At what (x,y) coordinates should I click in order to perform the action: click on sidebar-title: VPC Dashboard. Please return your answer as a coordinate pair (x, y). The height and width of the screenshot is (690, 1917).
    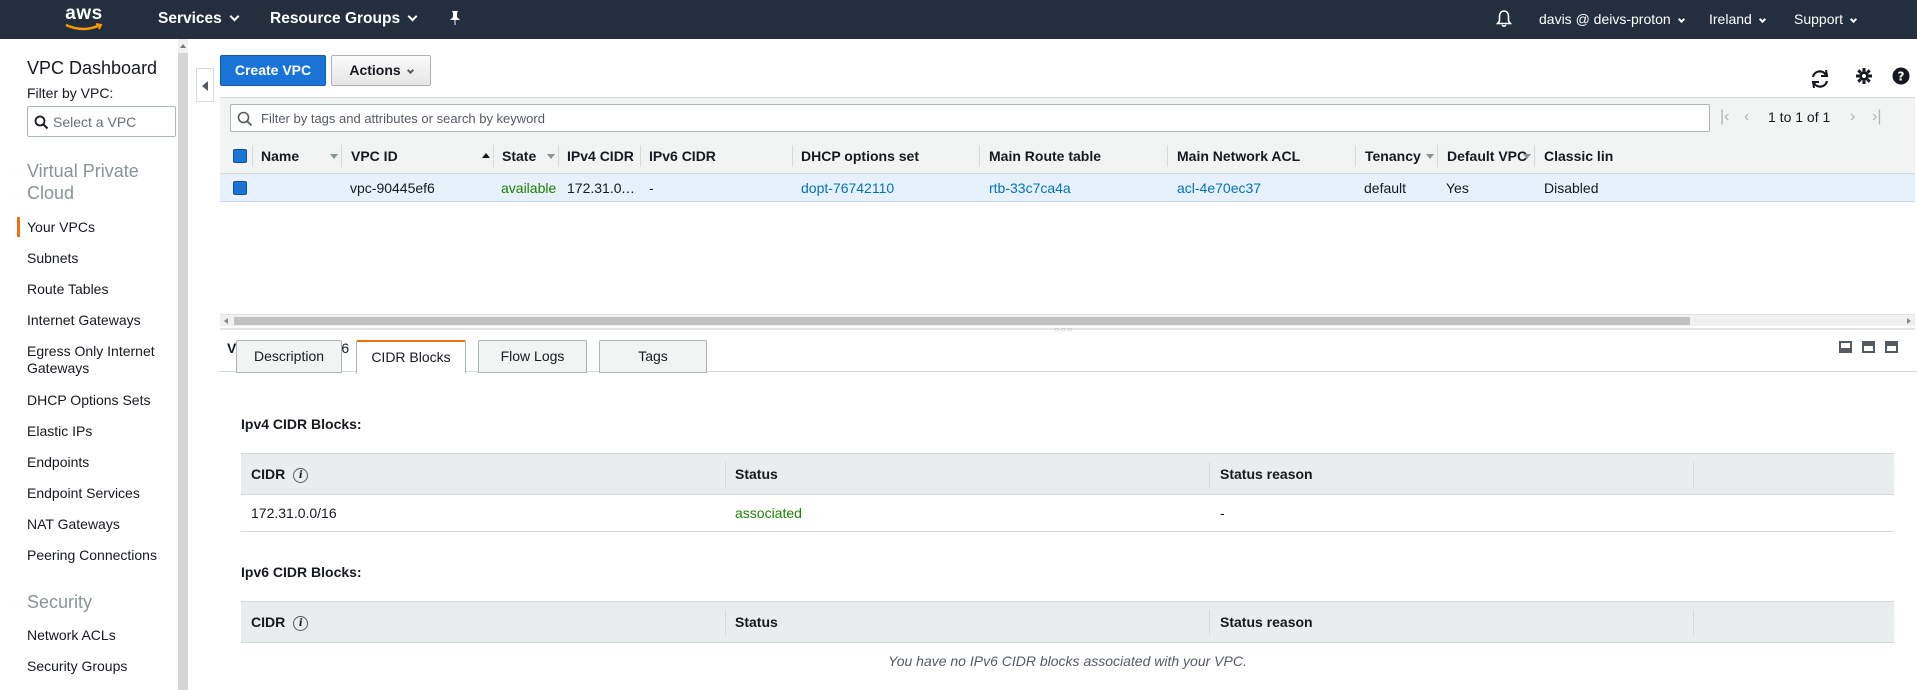
    Looking at the image, I should click on (92, 68).